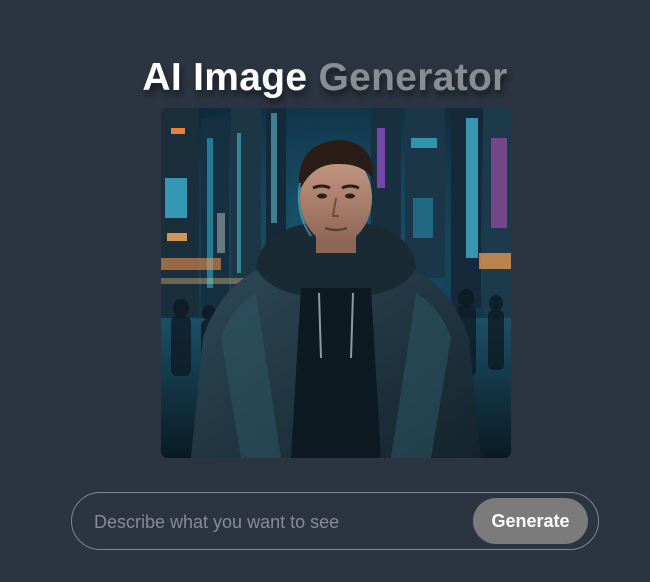  What do you see at coordinates (530, 521) in the screenshot?
I see `generate-button: Generate` at bounding box center [530, 521].